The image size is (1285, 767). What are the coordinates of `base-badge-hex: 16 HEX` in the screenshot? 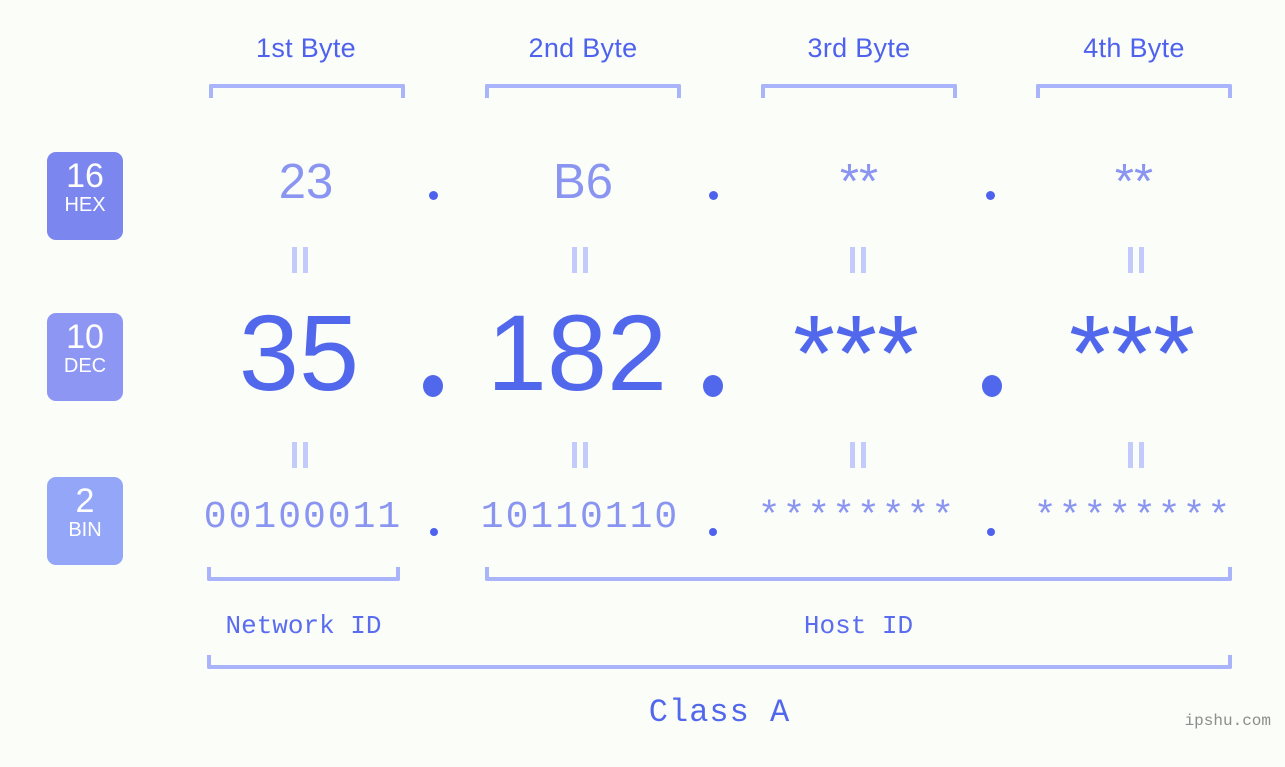 It's located at (85, 196).